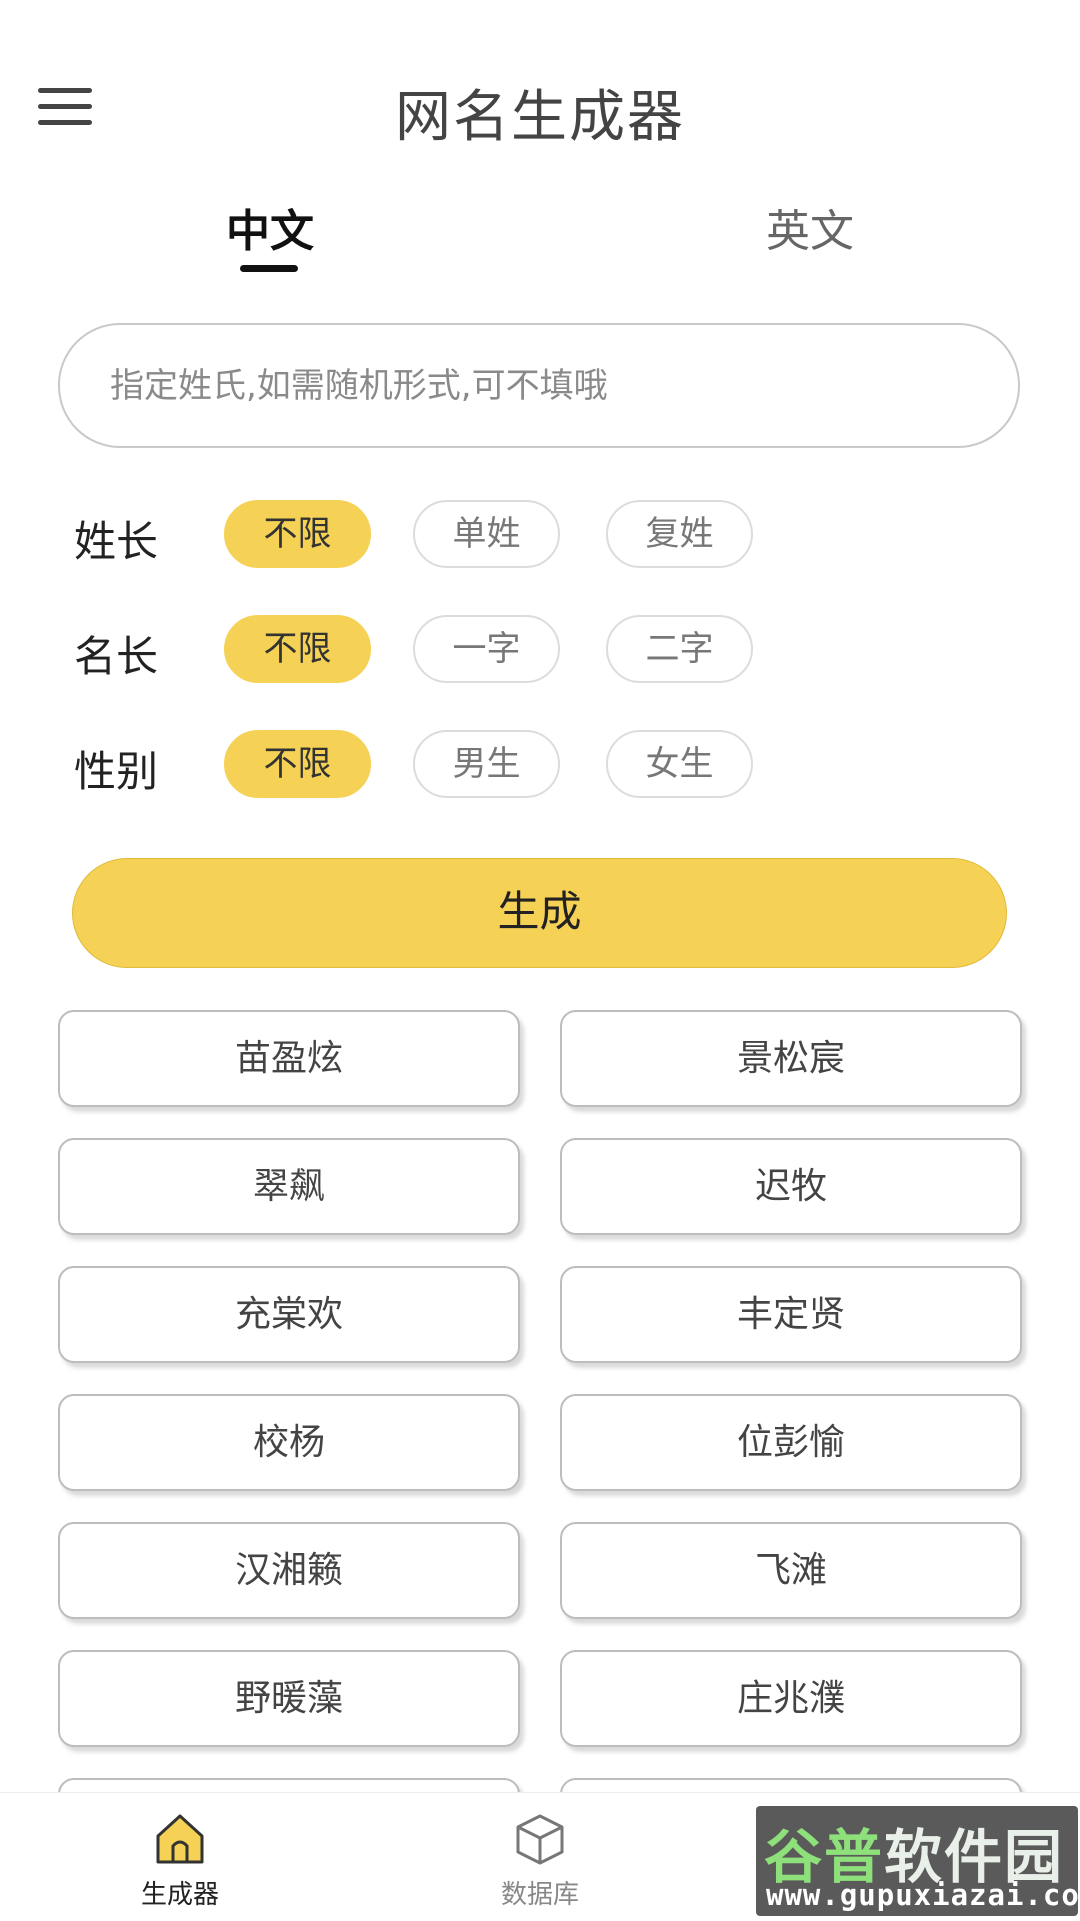 The image size is (1080, 1921). Describe the element at coordinates (116, 656) in the screenshot. I see `filter-label-name-length: 名长` at that location.